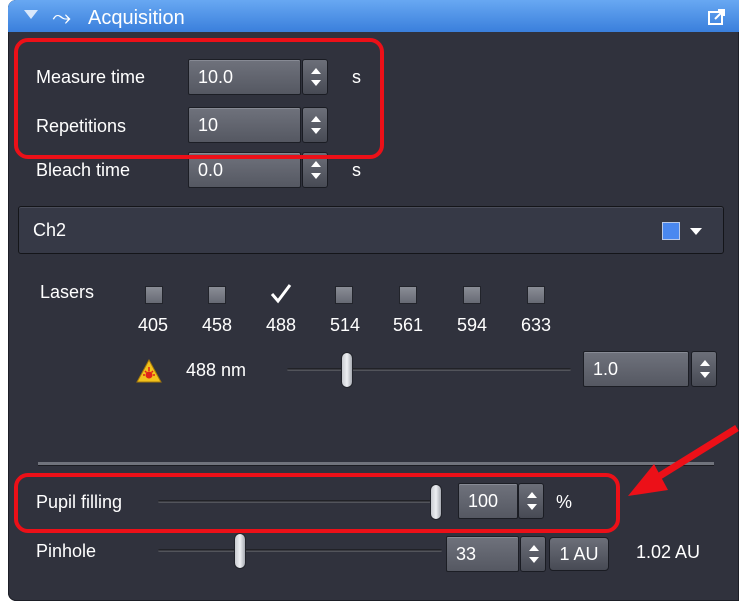  I want to click on pinhole-stepper, so click(533, 554).